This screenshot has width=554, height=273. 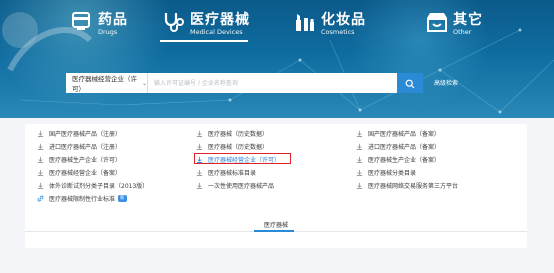 I want to click on list-item: 进口医疗器械产品（备案）, so click(x=398, y=146).